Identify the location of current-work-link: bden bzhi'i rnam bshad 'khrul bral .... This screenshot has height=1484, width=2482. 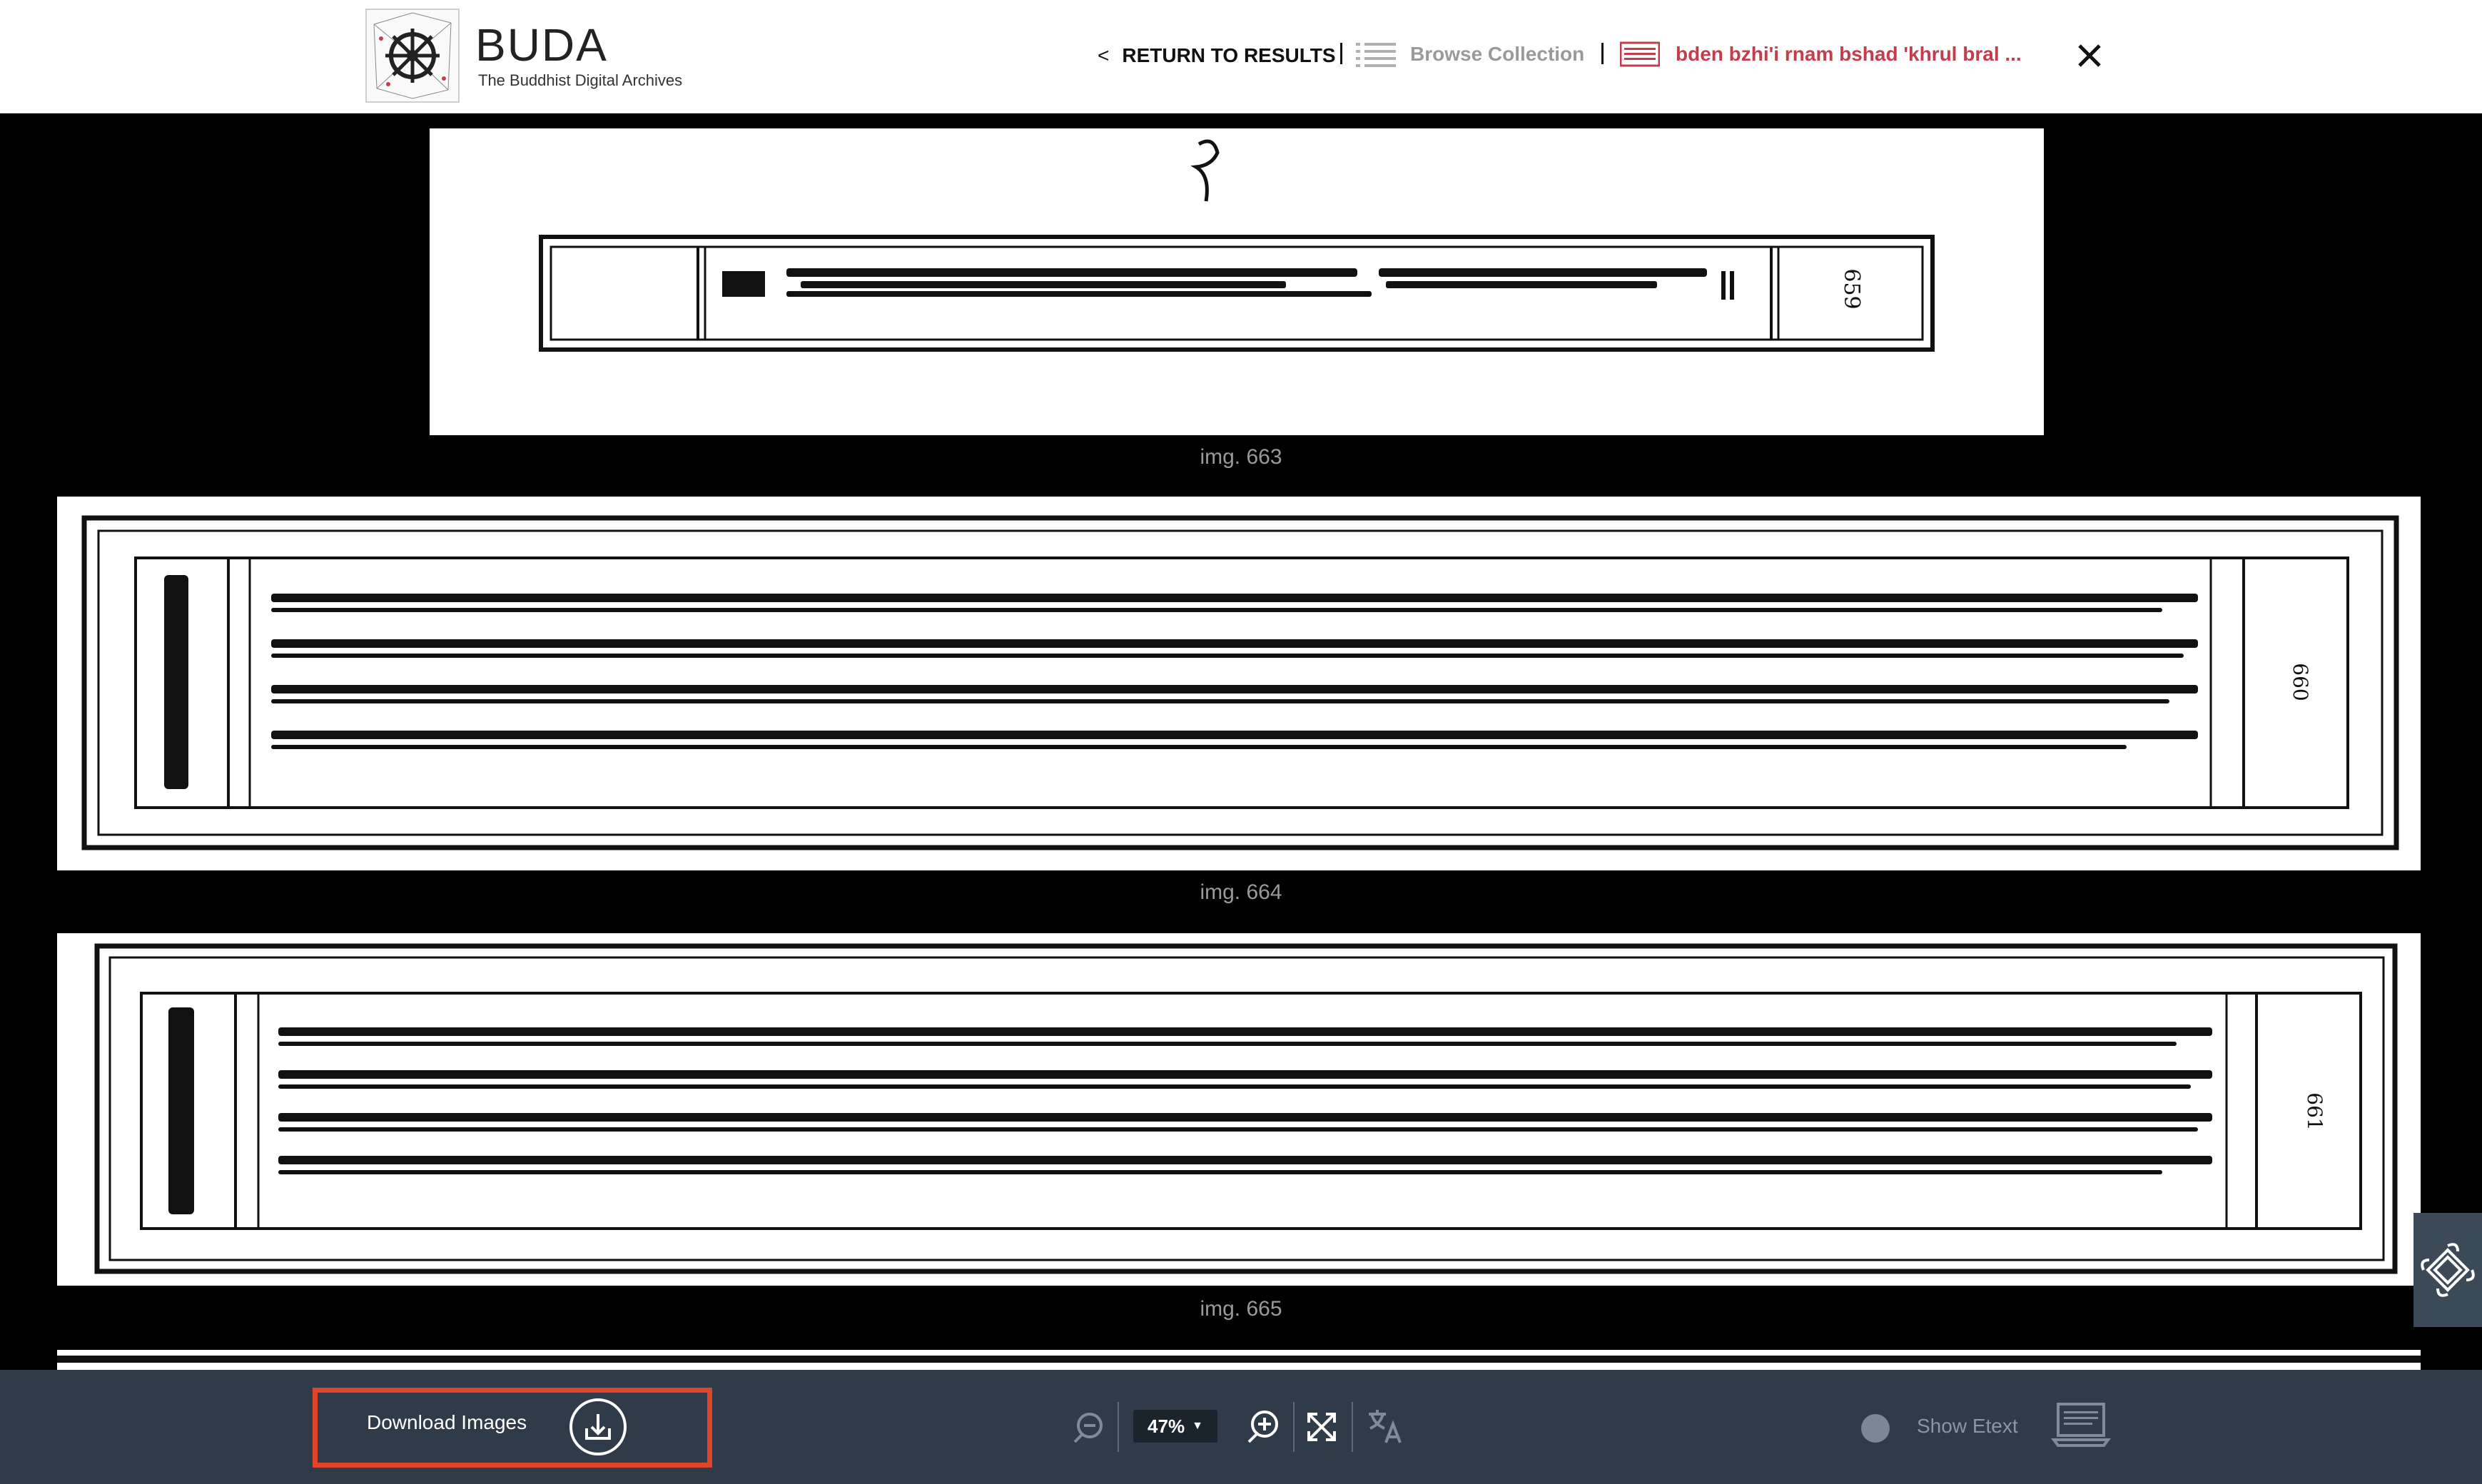
(1821, 54).